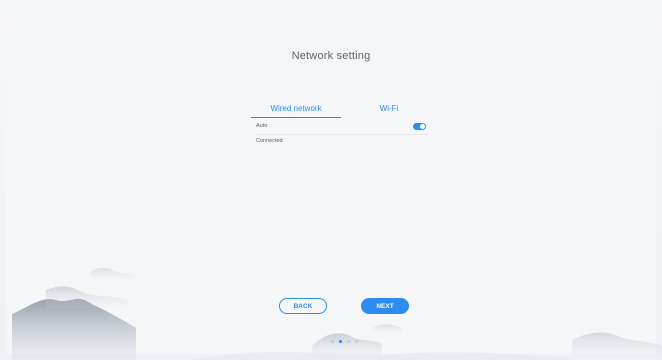 This screenshot has width=662, height=360. I want to click on next-button: NEXT, so click(385, 306).